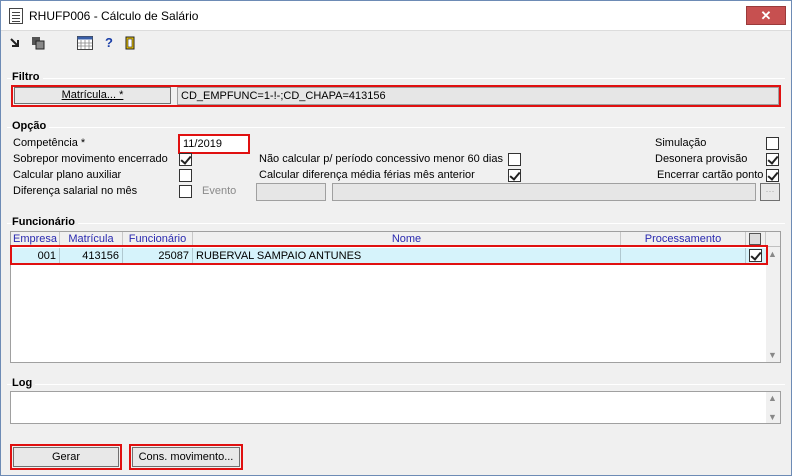 This screenshot has width=792, height=476. I want to click on nao-calcular-checkbox, so click(514, 159).